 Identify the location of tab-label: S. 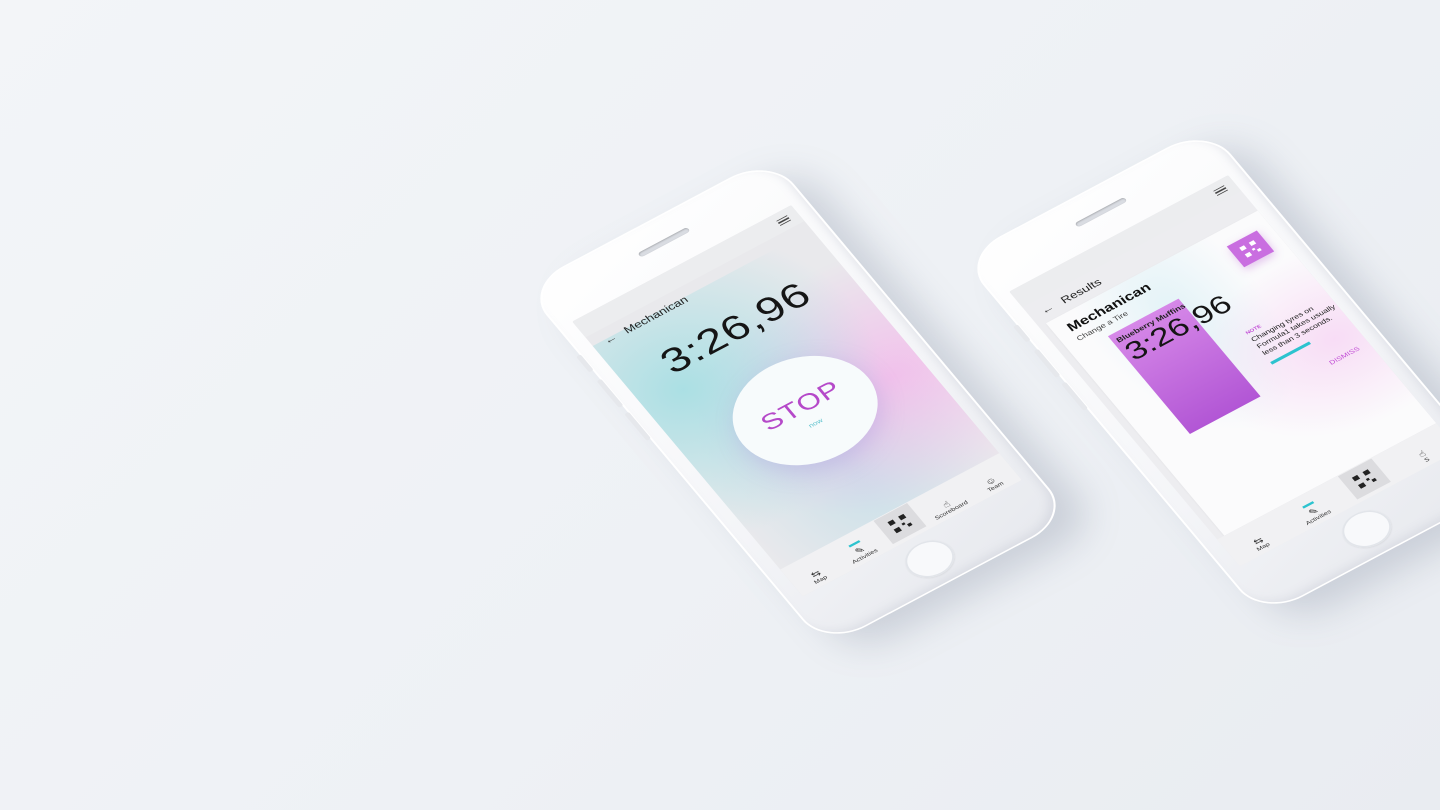
(1427, 460).